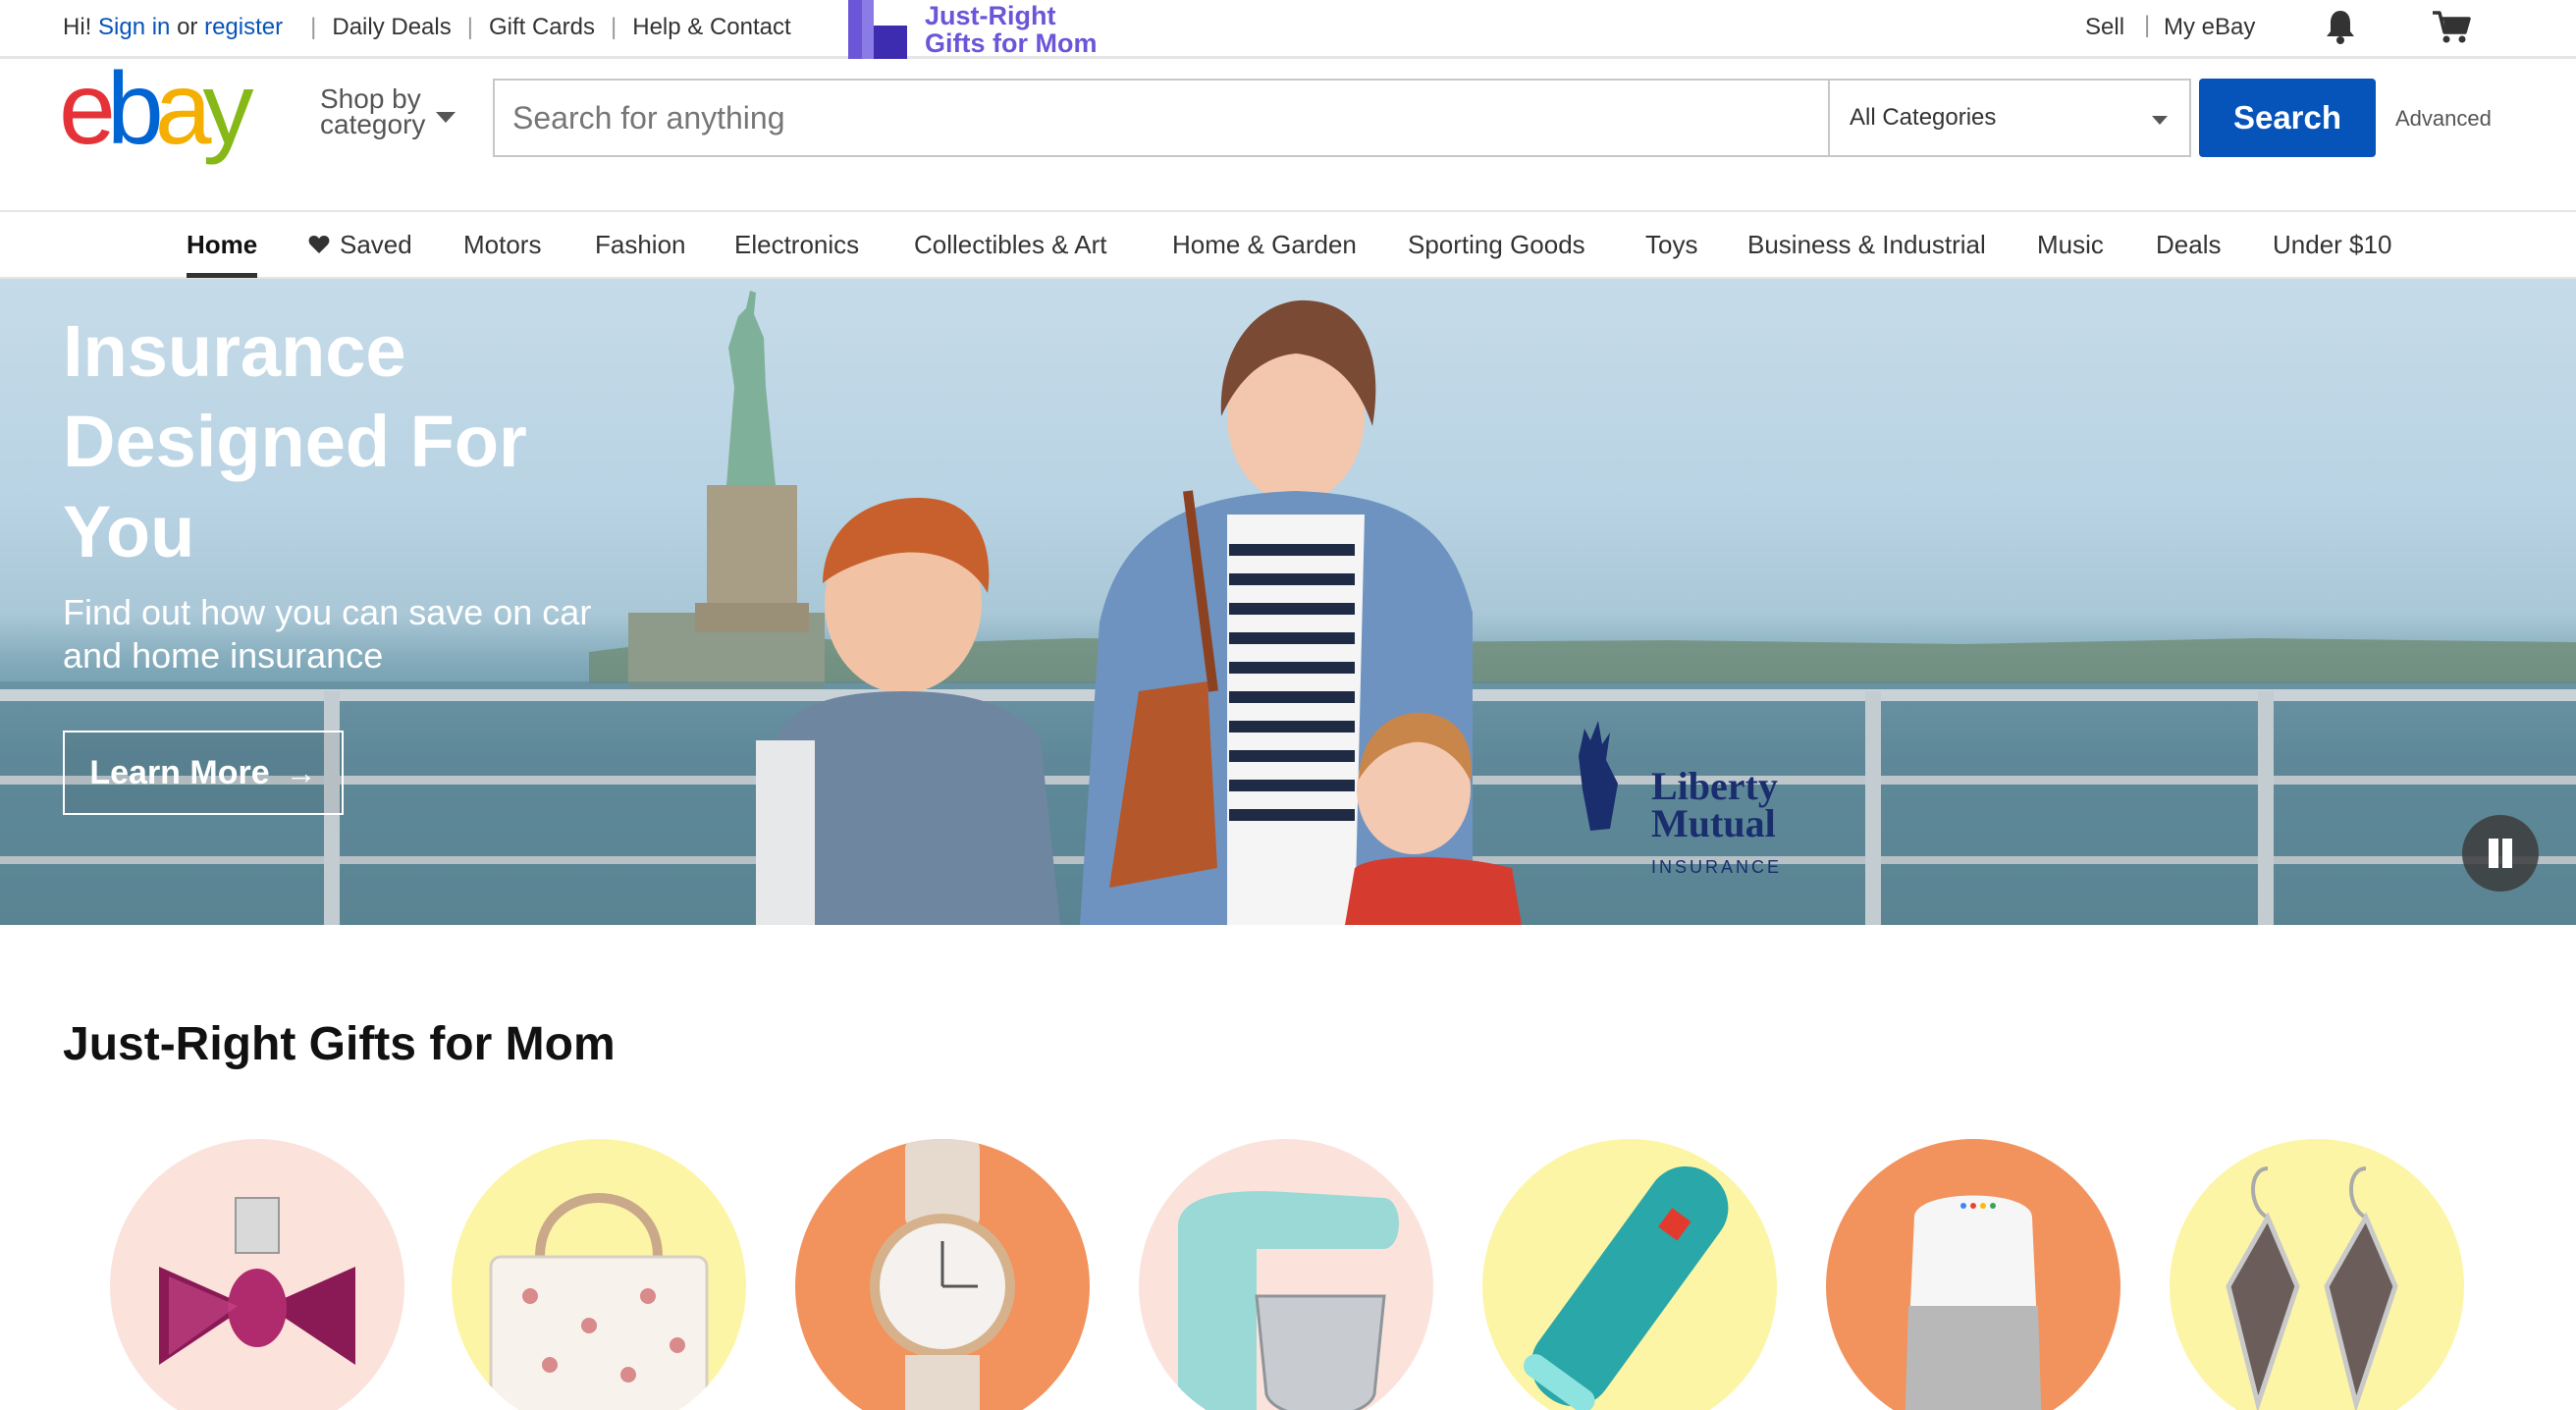 Image resolution: width=2576 pixels, height=1410 pixels. Describe the element at coordinates (327, 612) in the screenshot. I see `hero-subtitle-line-1: Find out how you can save on car` at that location.